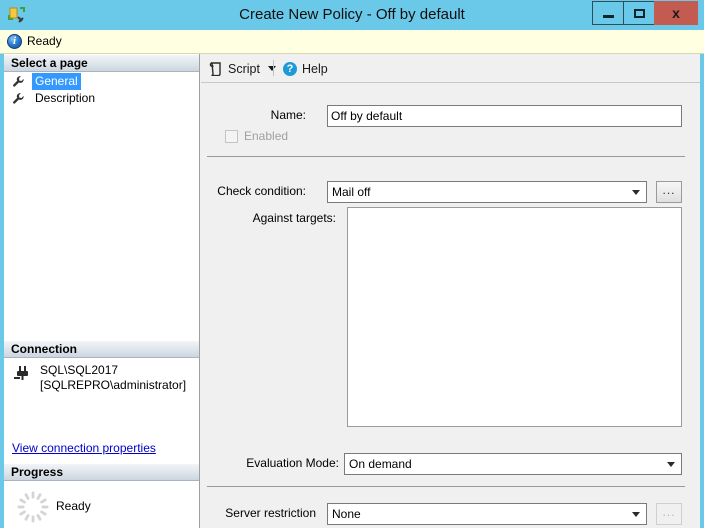 The width and height of the screenshot is (704, 528). I want to click on connection-user: [SQLREPRO\administrator], so click(113, 385).